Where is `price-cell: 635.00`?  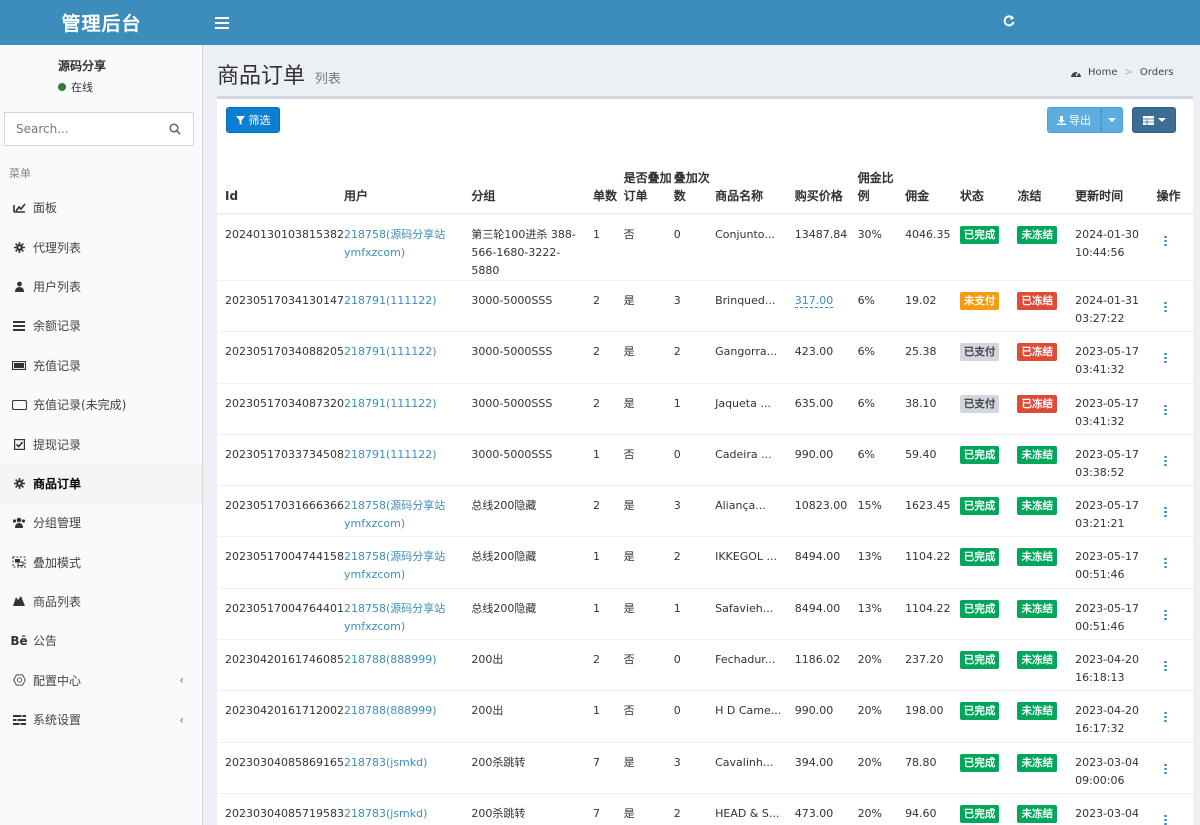 price-cell: 635.00 is located at coordinates (826, 408).